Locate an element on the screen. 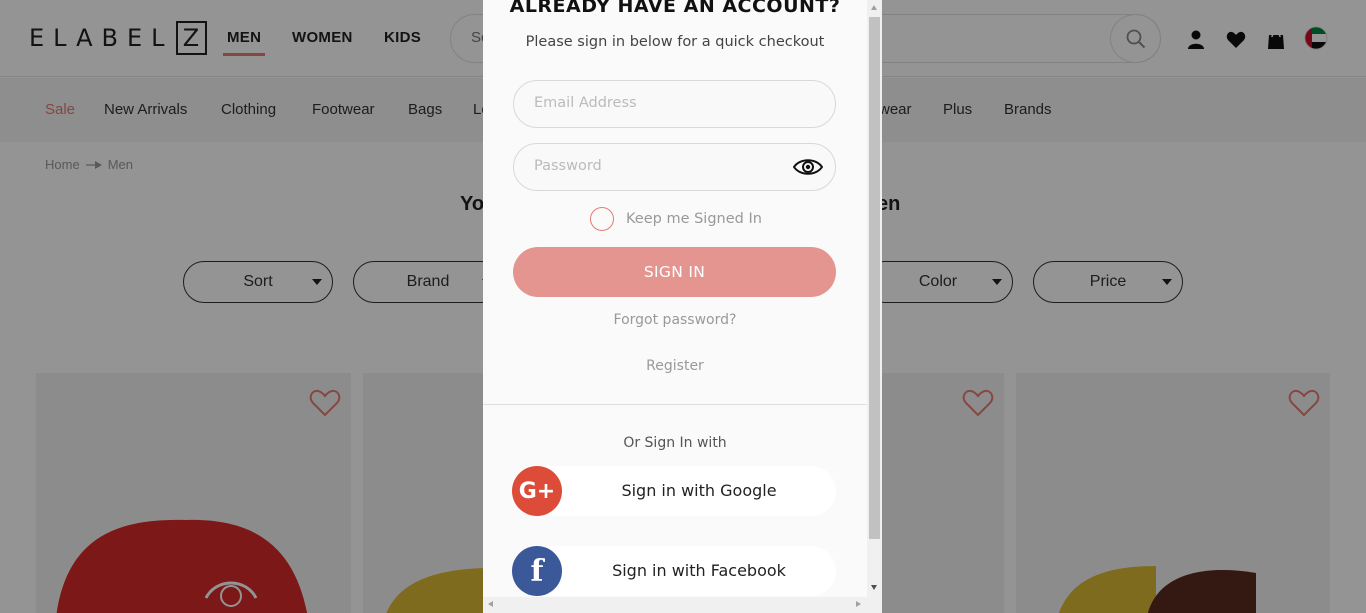  email-input is located at coordinates (664, 103).